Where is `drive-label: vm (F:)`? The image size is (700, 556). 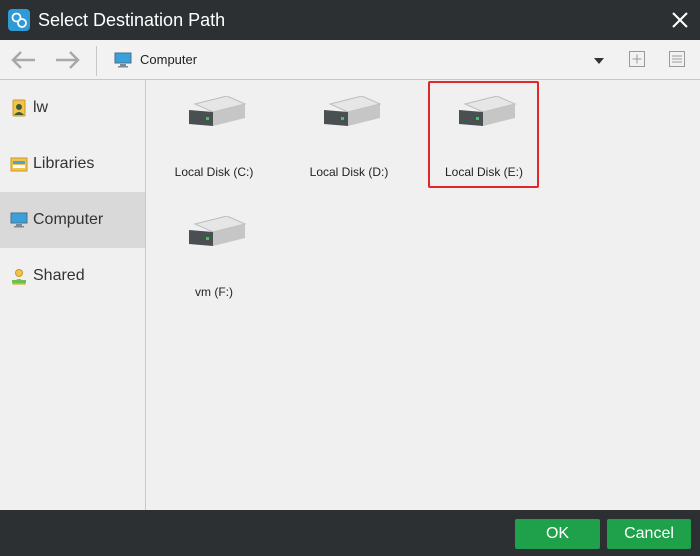
drive-label: vm (F:) is located at coordinates (214, 292).